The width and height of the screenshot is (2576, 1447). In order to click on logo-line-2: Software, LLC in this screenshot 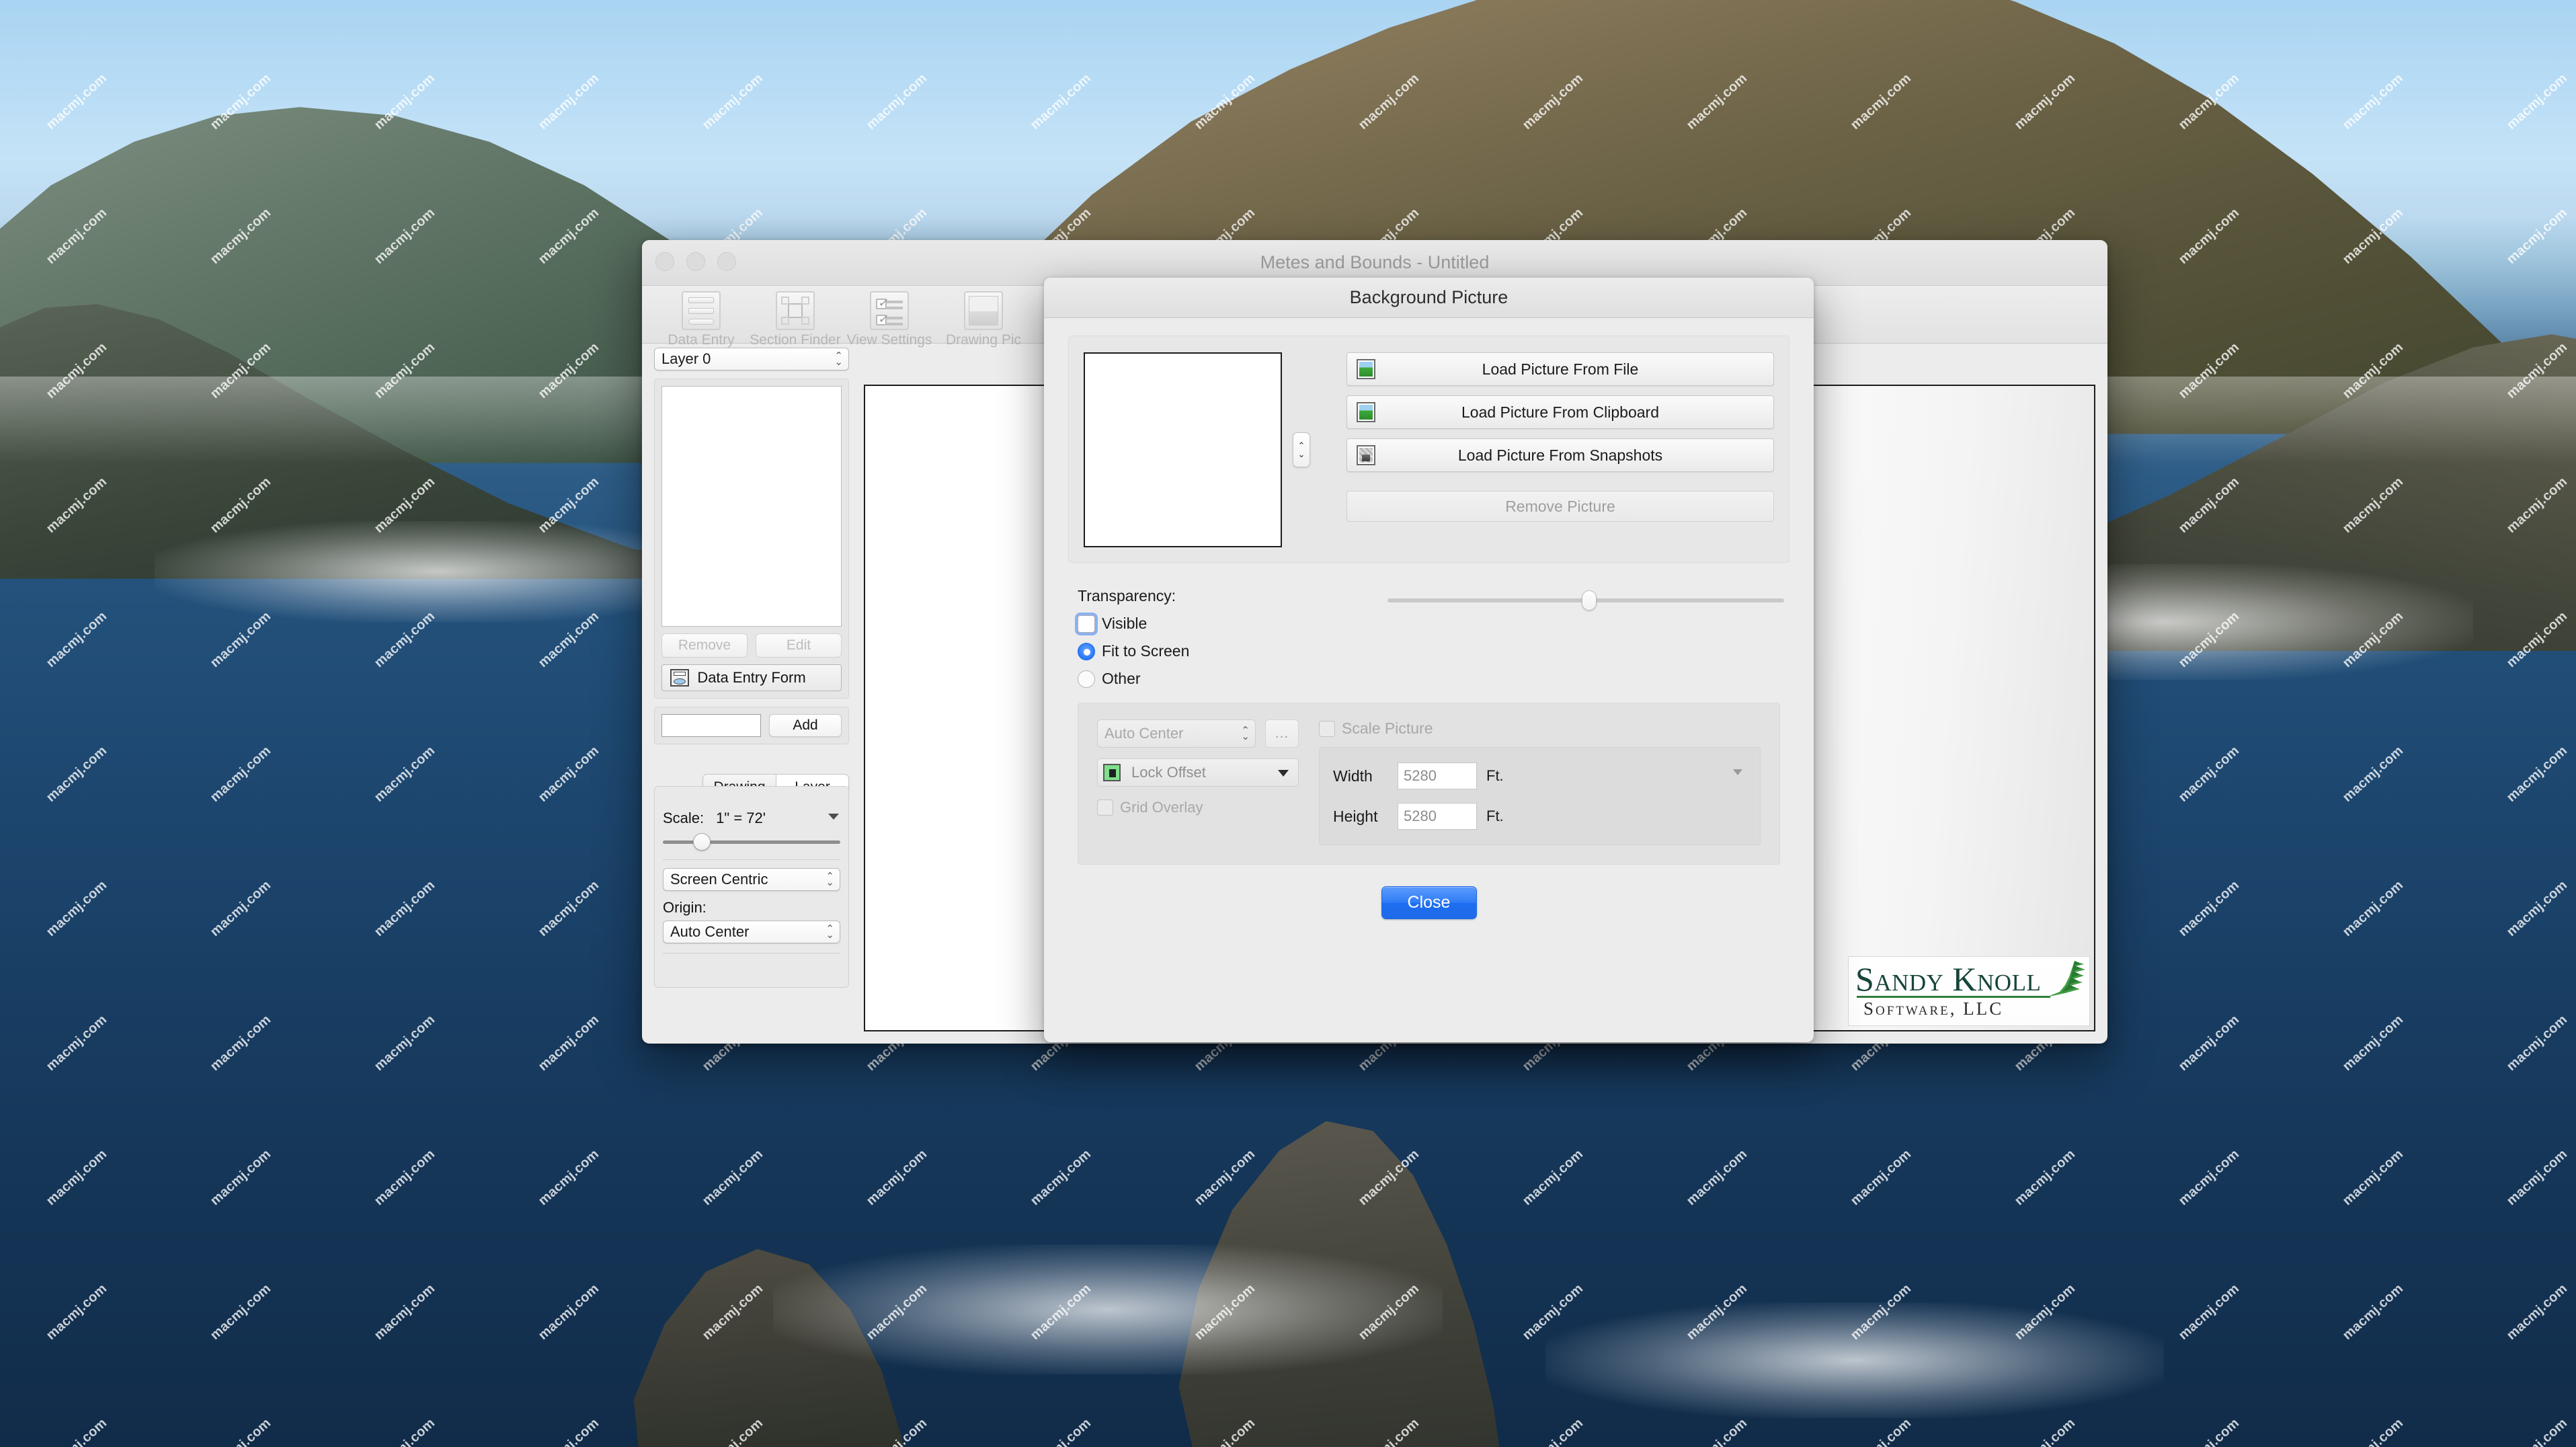, I will do `click(1933, 1009)`.